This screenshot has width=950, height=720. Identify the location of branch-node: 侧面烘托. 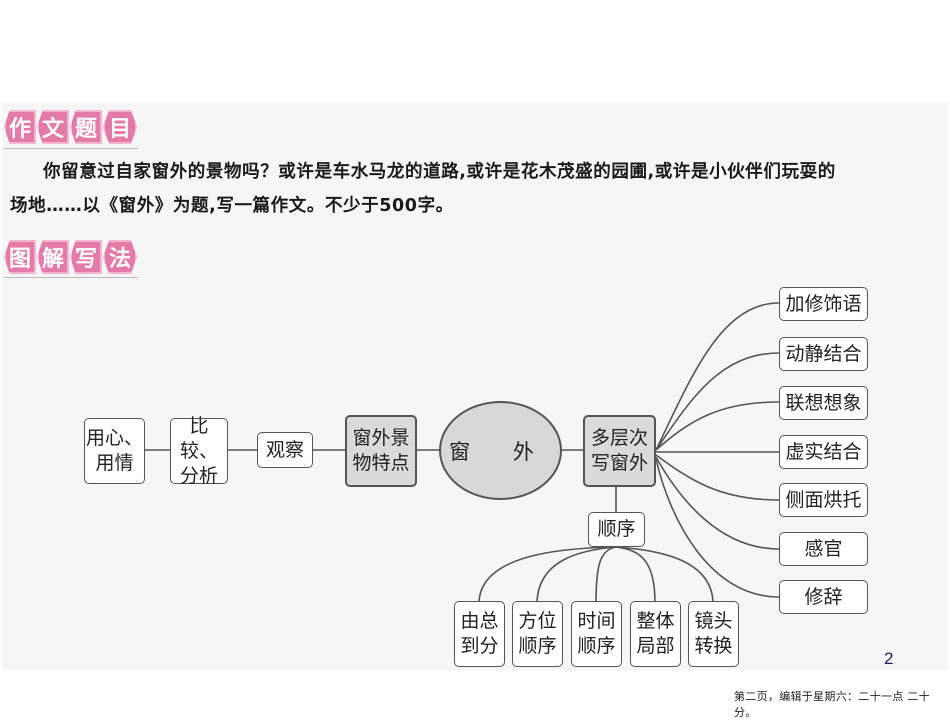
(823, 500).